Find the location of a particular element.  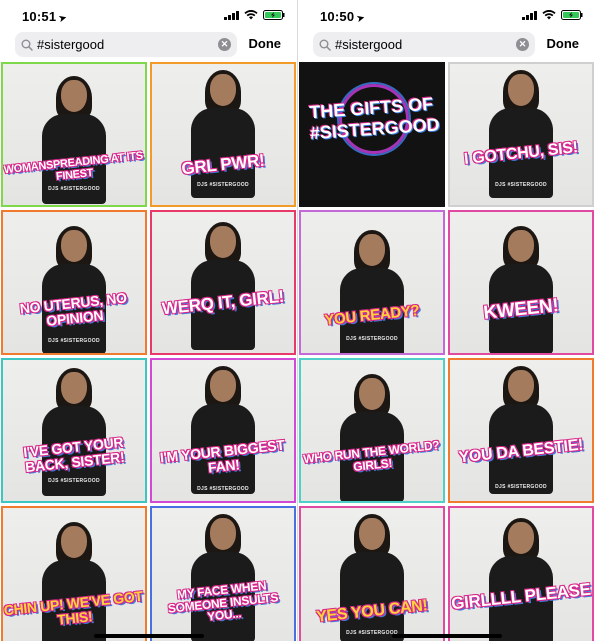

gif-tile: NO UTERUS, NO OPINION DJS #SISTERGOOD is located at coordinates (74, 282).